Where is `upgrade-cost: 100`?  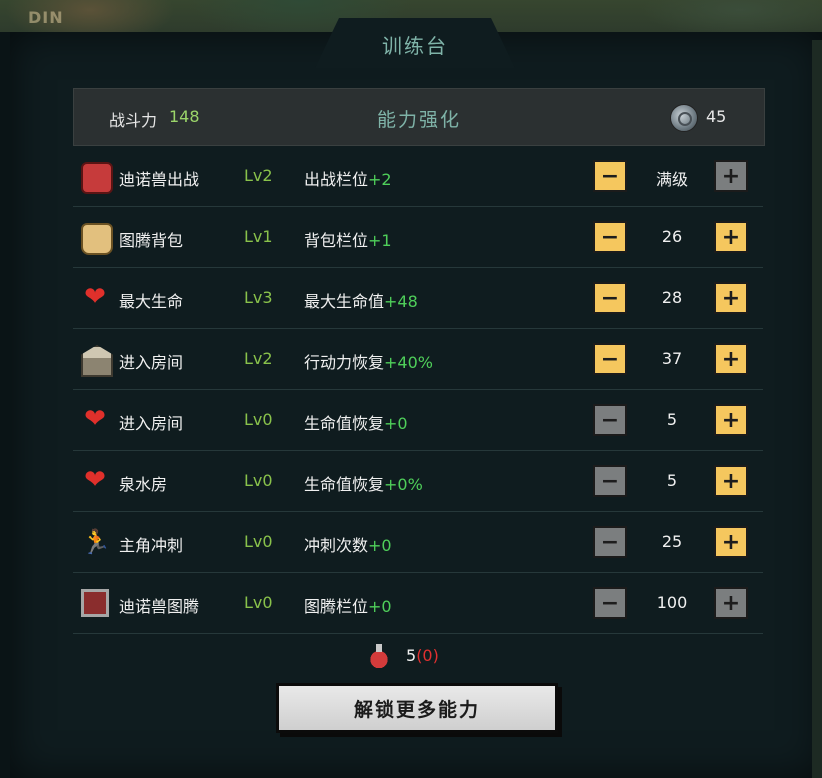
upgrade-cost: 100 is located at coordinates (672, 602).